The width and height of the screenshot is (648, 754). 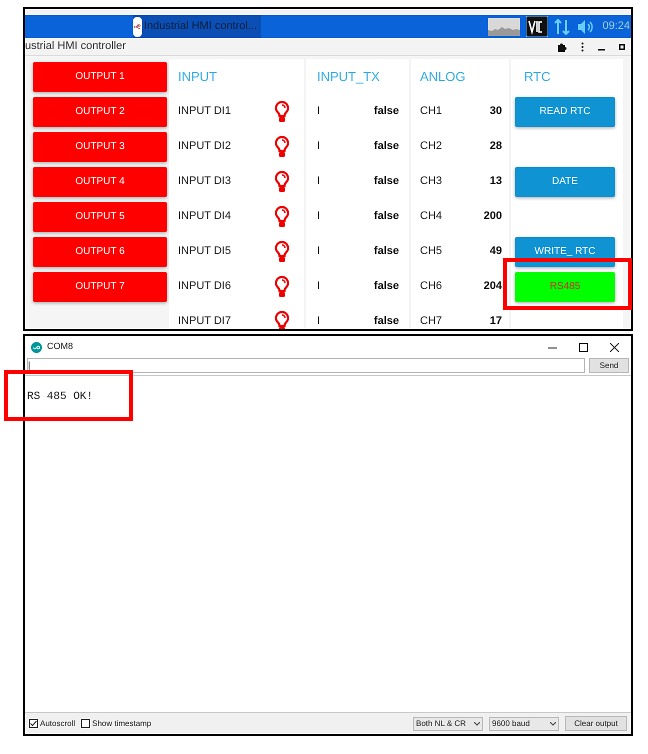 I want to click on channel-label: CH4, so click(x=431, y=216).